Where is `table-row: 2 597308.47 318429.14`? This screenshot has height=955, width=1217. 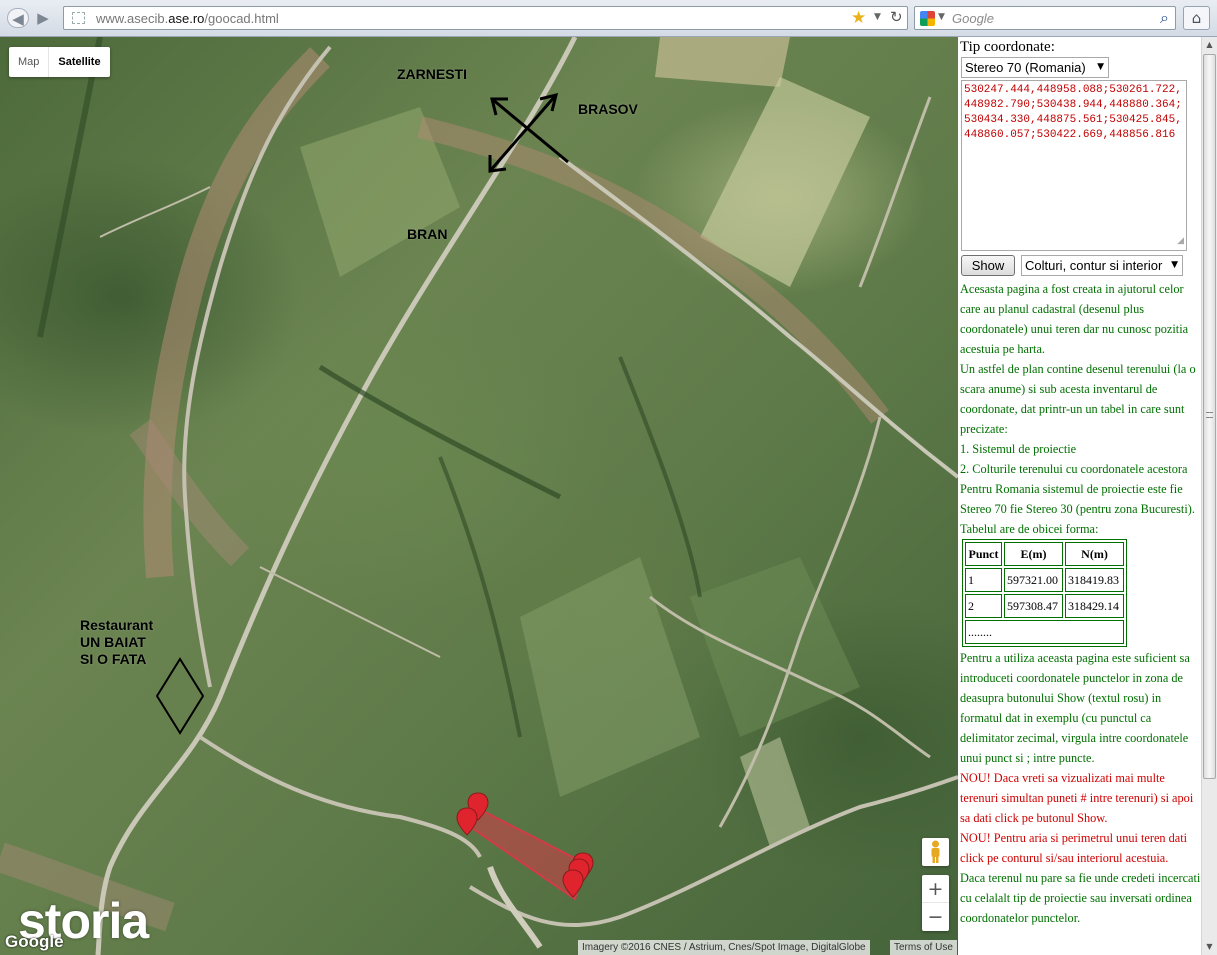 table-row: 2 597308.47 318429.14 is located at coordinates (1044, 606).